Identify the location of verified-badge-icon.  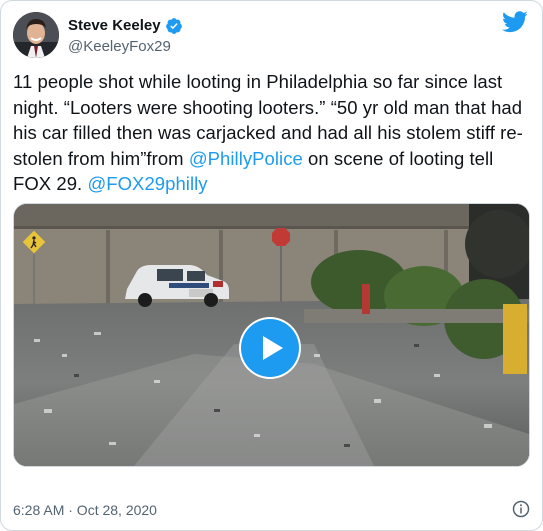
(174, 26).